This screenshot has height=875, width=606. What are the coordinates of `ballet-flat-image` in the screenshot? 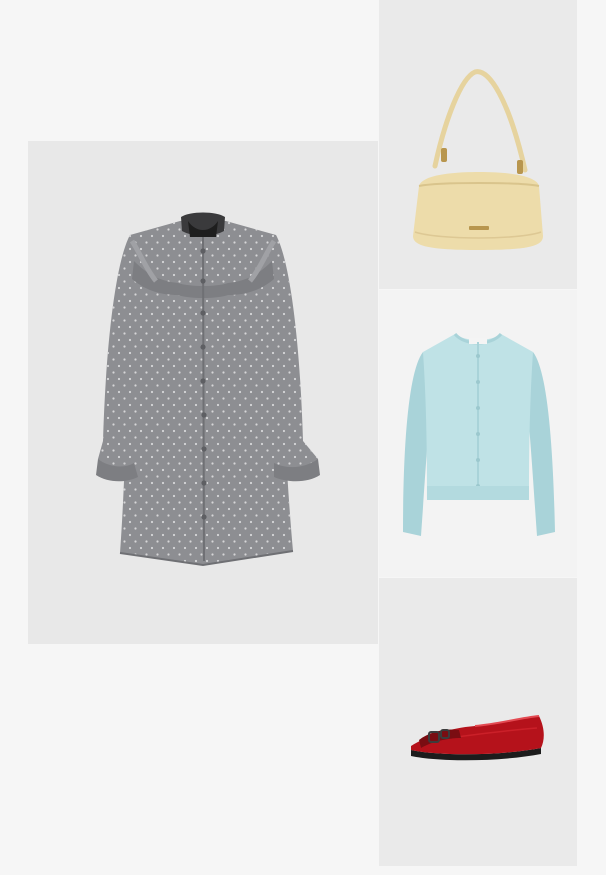 It's located at (477, 738).